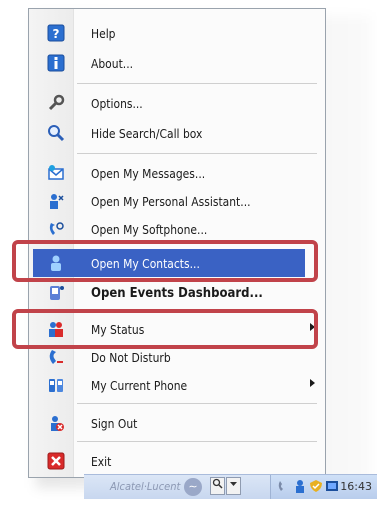  I want to click on brand-label: Alcatel·Lucent, so click(145, 486).